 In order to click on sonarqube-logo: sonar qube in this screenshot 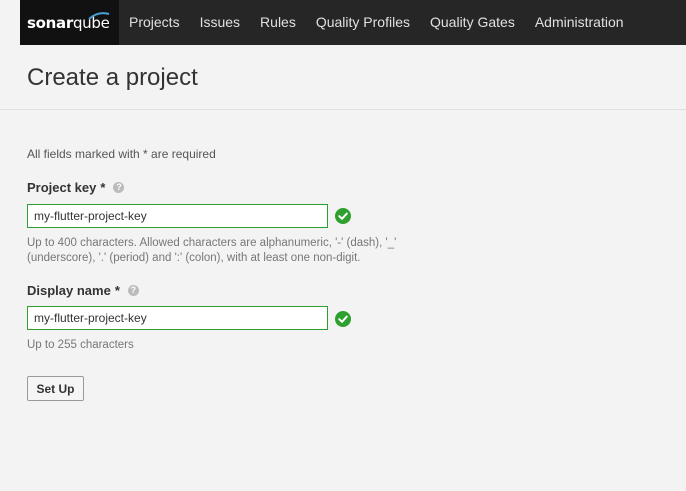, I will do `click(69, 22)`.